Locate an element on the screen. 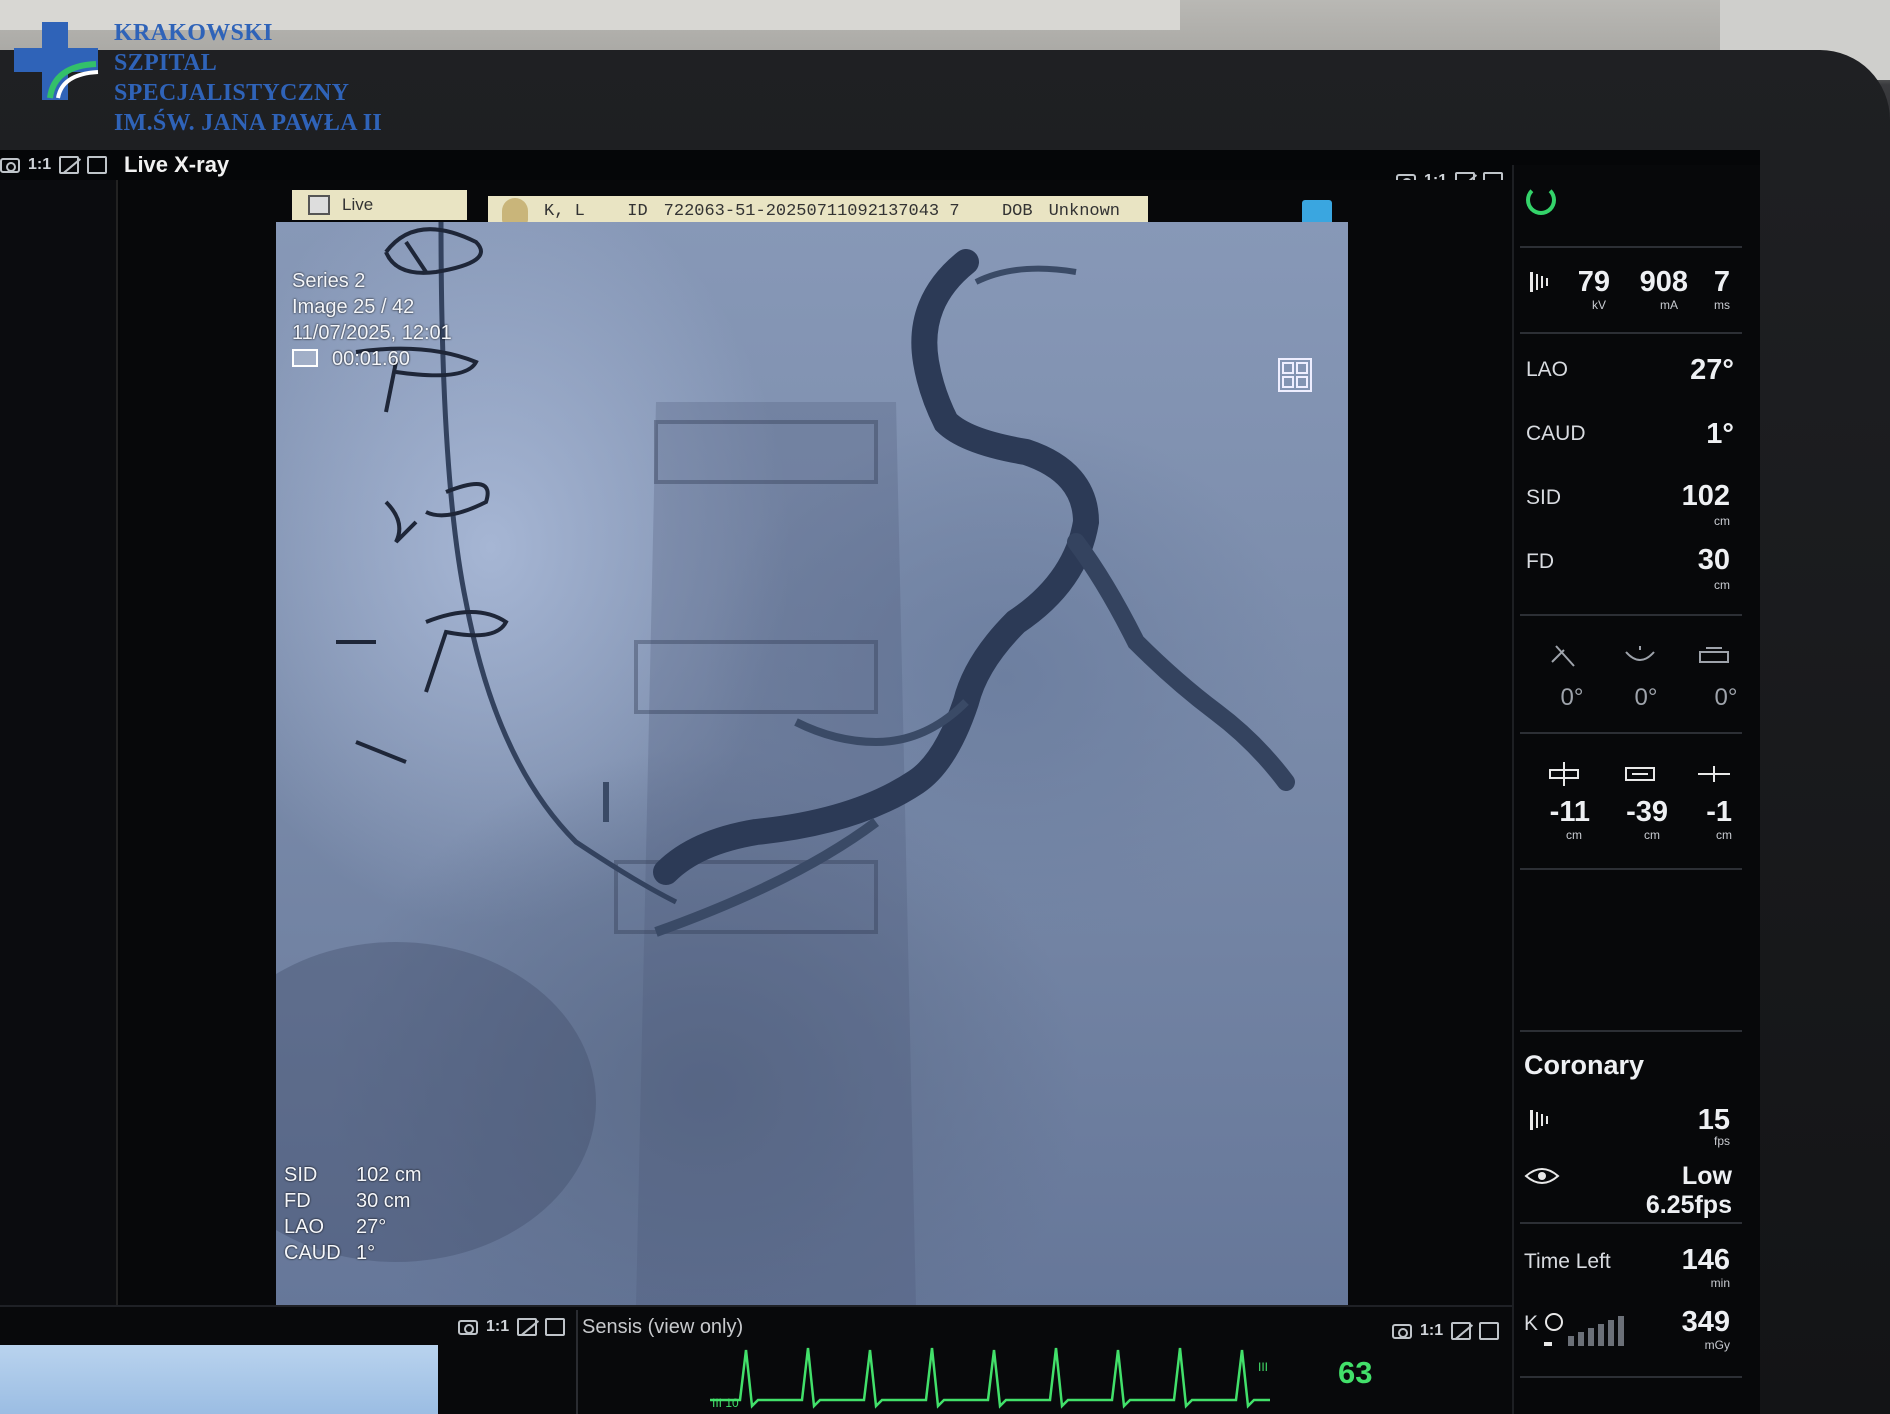 Image resolution: width=1890 pixels, height=1414 pixels. swivel-icon is located at coordinates (1714, 655).